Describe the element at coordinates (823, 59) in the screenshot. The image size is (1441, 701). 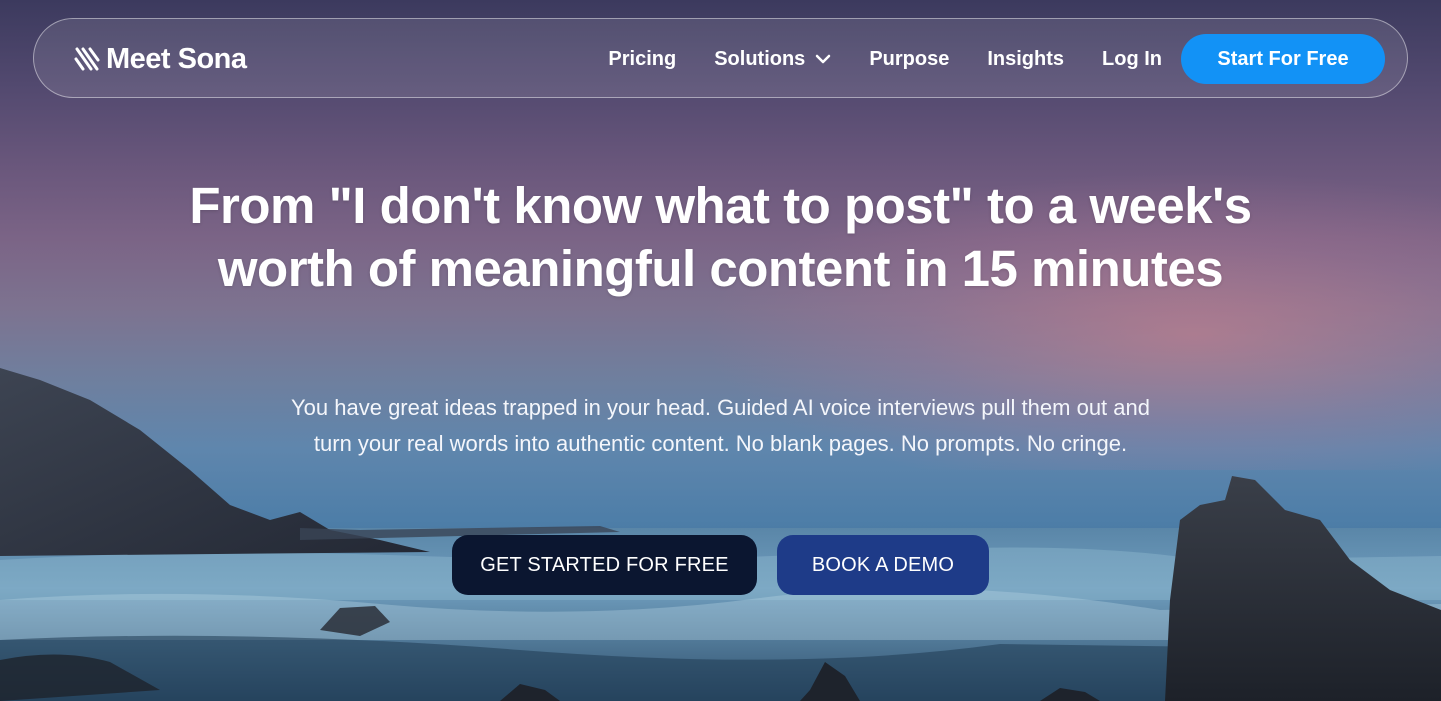
I see `chevron-down-icon` at that location.